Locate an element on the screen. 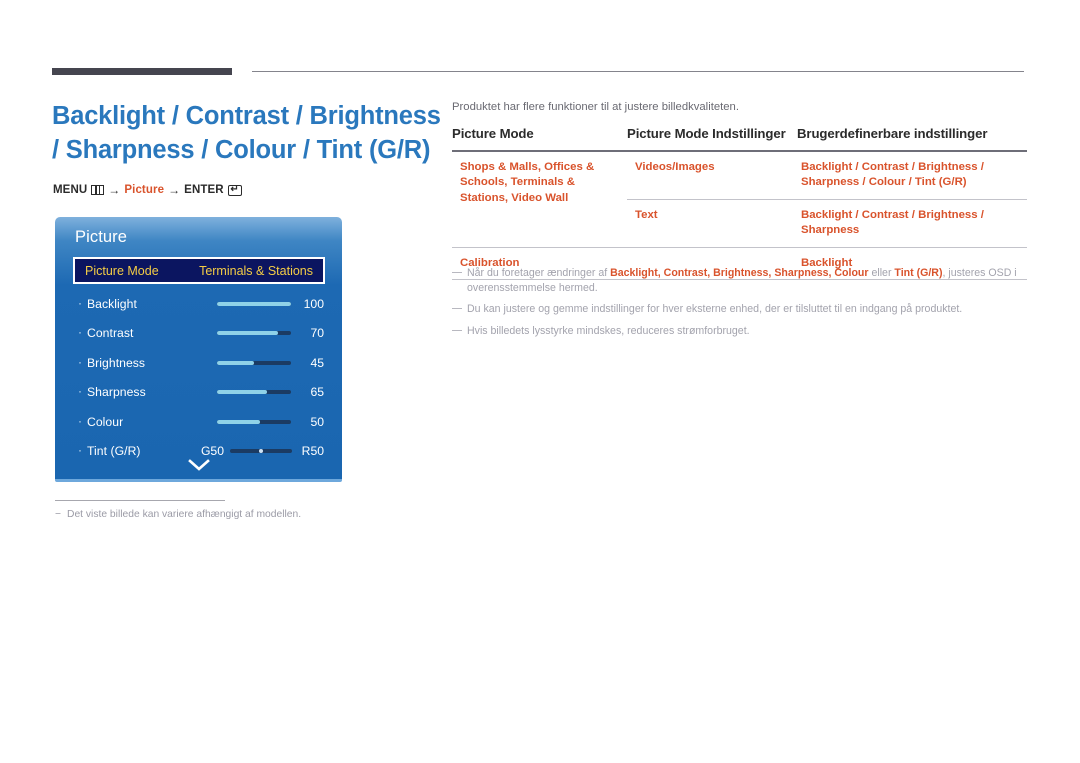  osd-item-value: 100 is located at coordinates (313, 303).